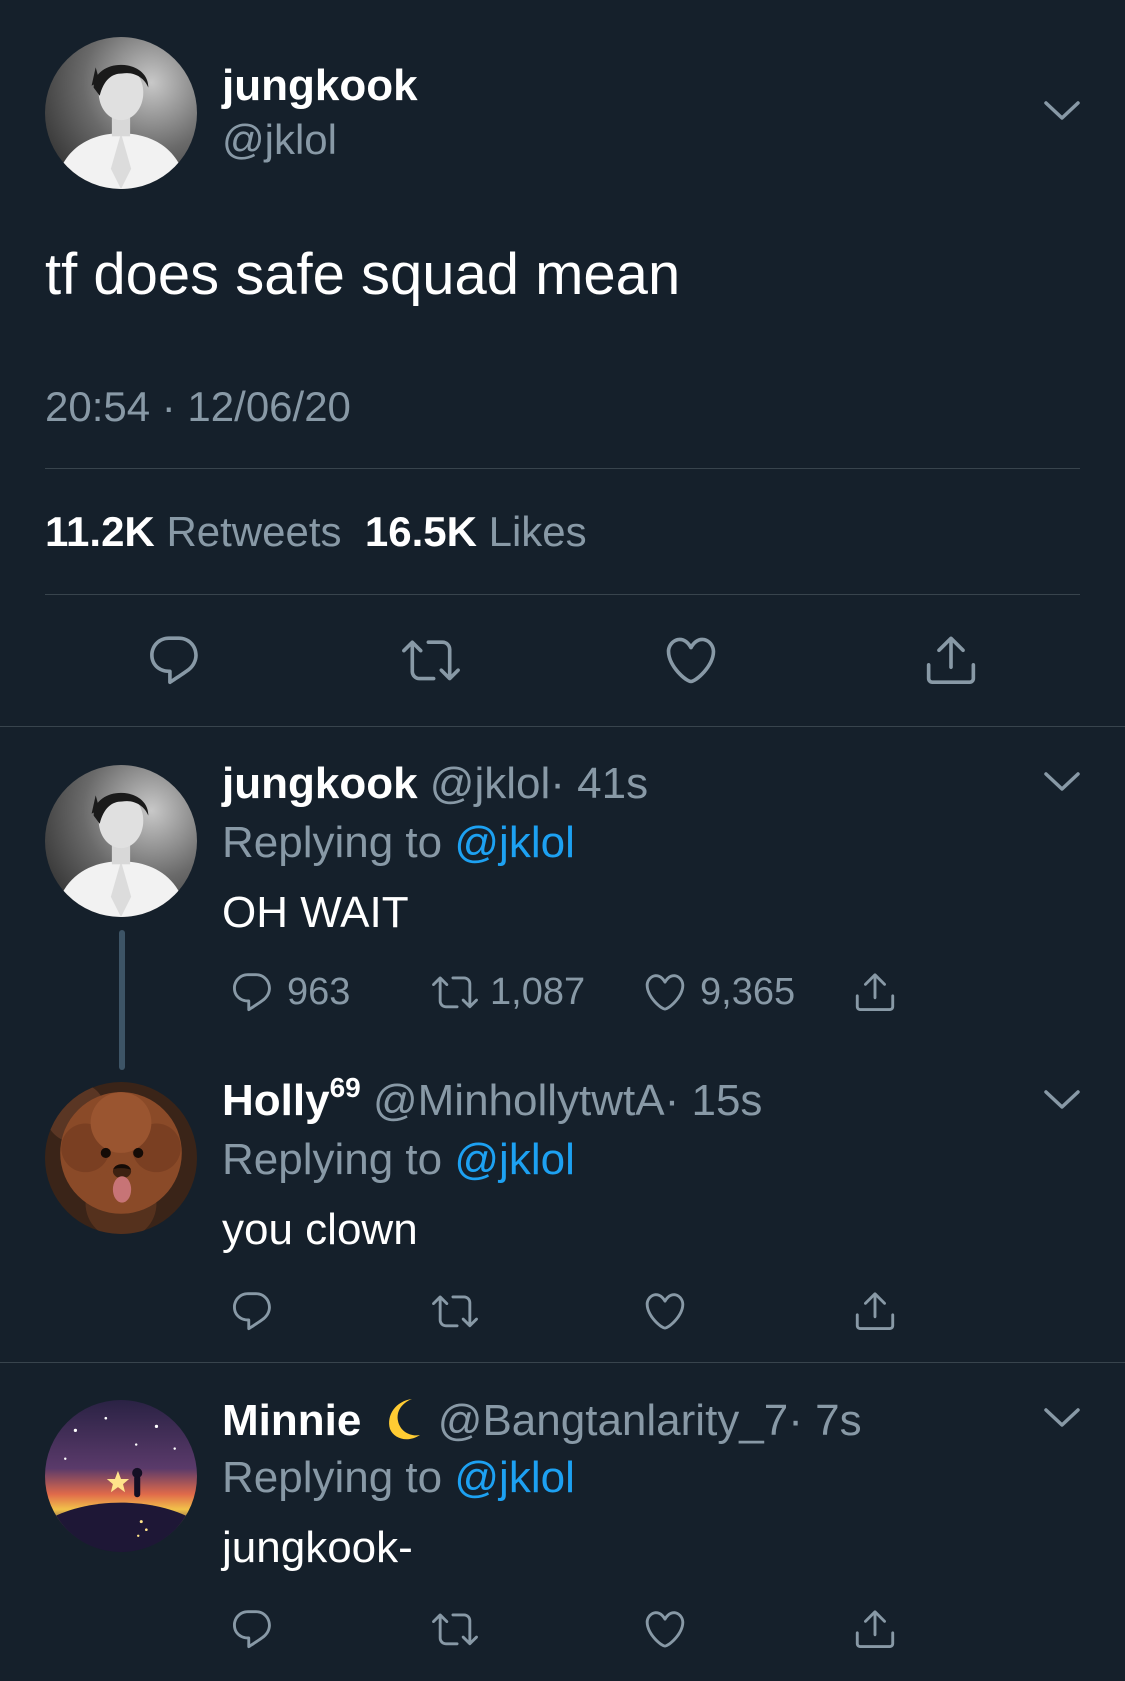 This screenshot has width=1125, height=1681. What do you see at coordinates (824, 1420) in the screenshot?
I see `reply-time: · 7s` at bounding box center [824, 1420].